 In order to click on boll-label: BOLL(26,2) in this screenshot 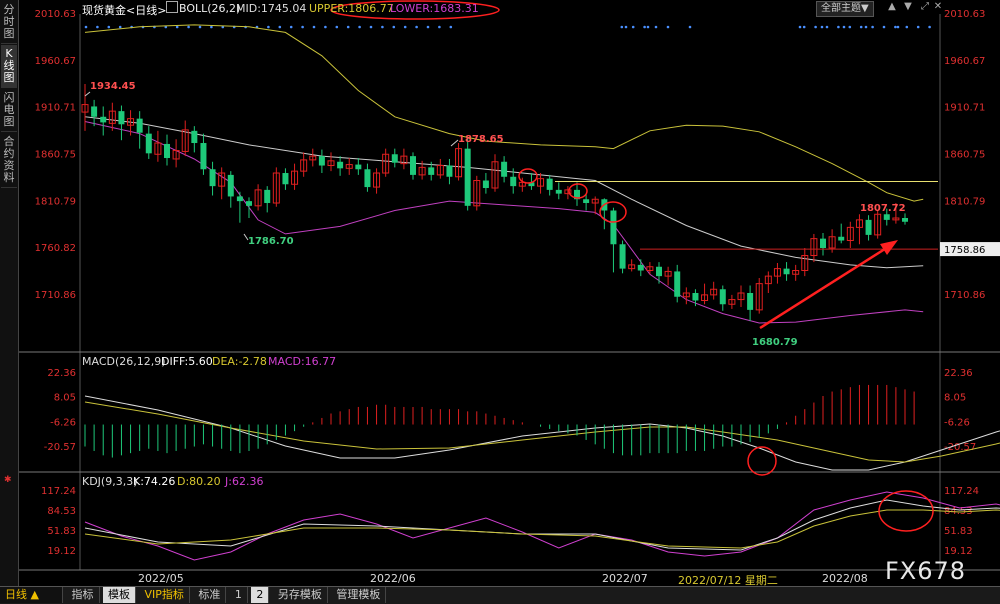, I will do `click(210, 8)`.